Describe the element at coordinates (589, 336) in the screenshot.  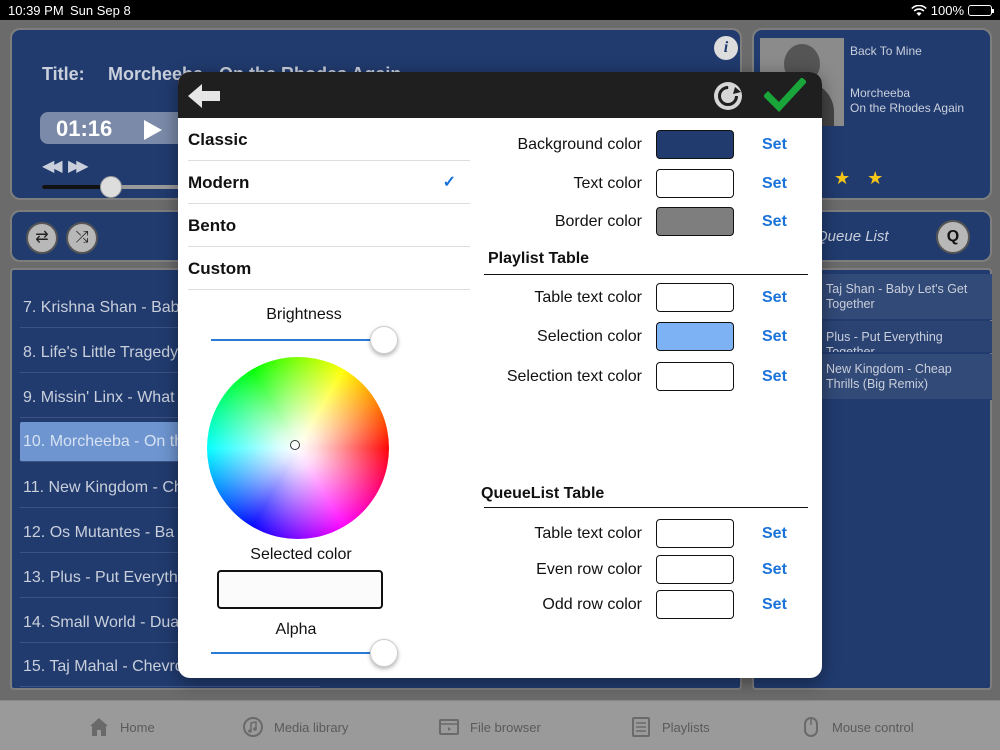
I see `color-row-label: Selection color` at that location.